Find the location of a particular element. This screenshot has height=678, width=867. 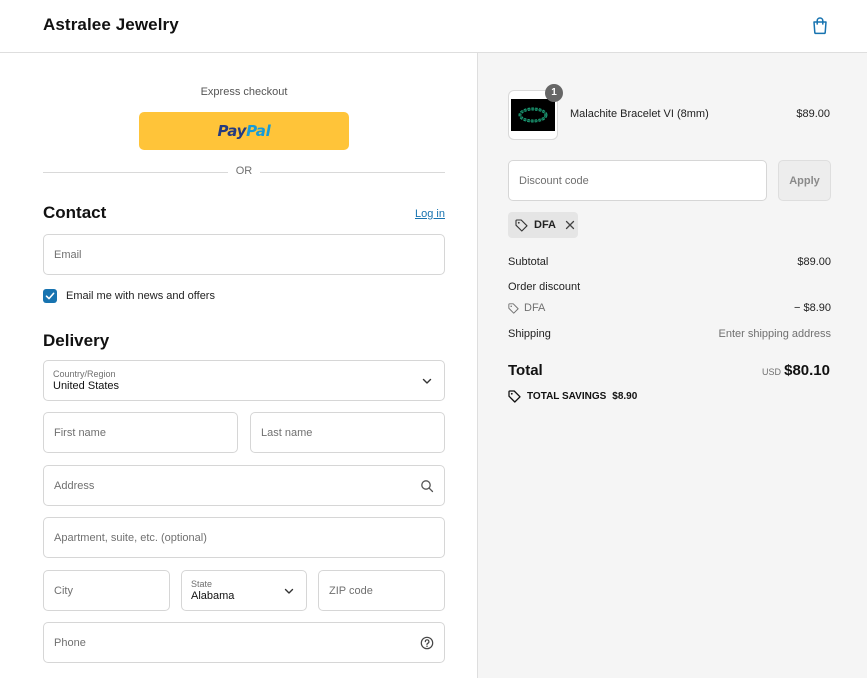

state-select: State Alabama is located at coordinates (244, 590).